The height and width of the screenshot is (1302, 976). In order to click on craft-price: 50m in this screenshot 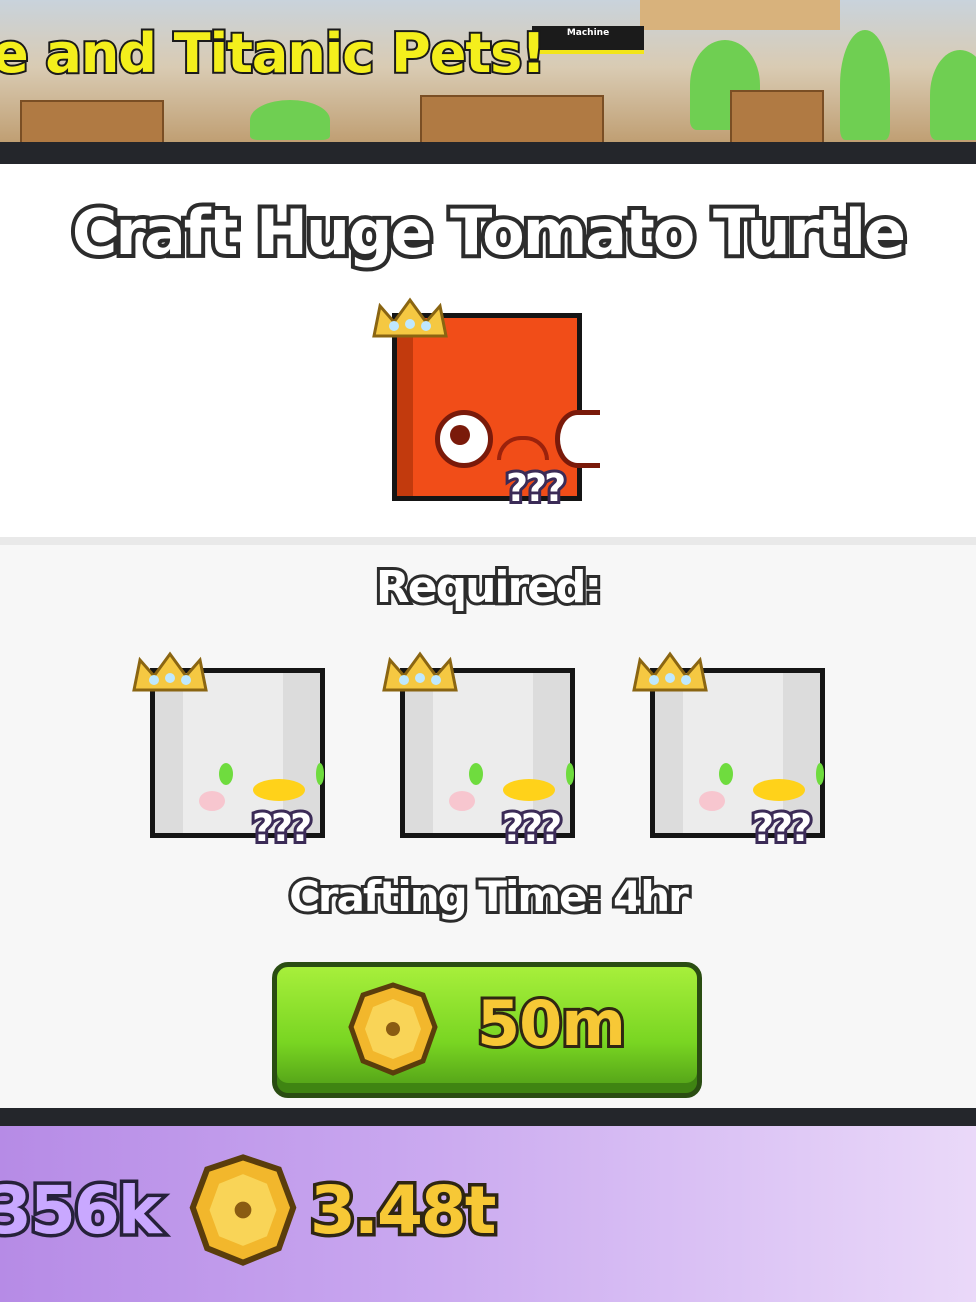, I will do `click(551, 1023)`.